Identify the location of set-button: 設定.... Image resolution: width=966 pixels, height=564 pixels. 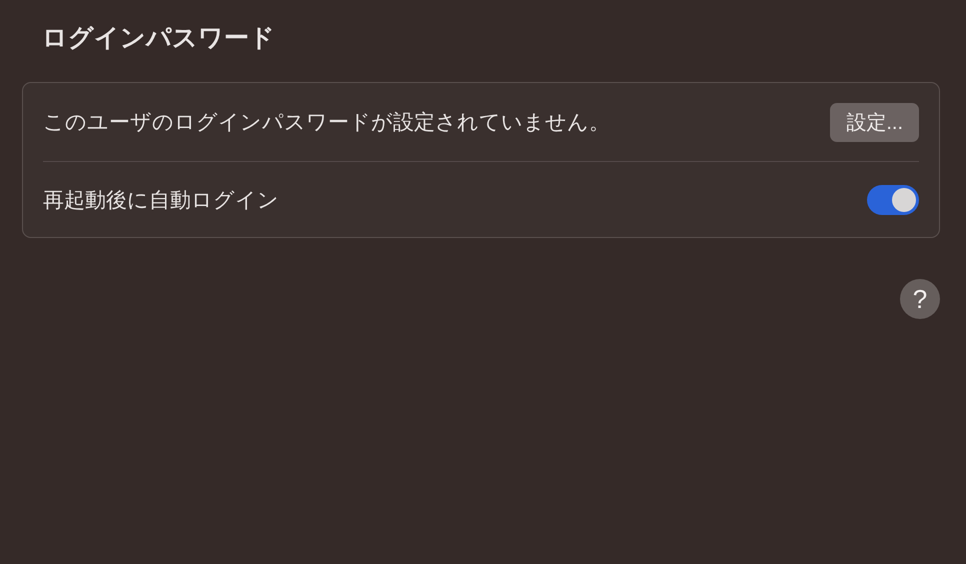
(874, 122).